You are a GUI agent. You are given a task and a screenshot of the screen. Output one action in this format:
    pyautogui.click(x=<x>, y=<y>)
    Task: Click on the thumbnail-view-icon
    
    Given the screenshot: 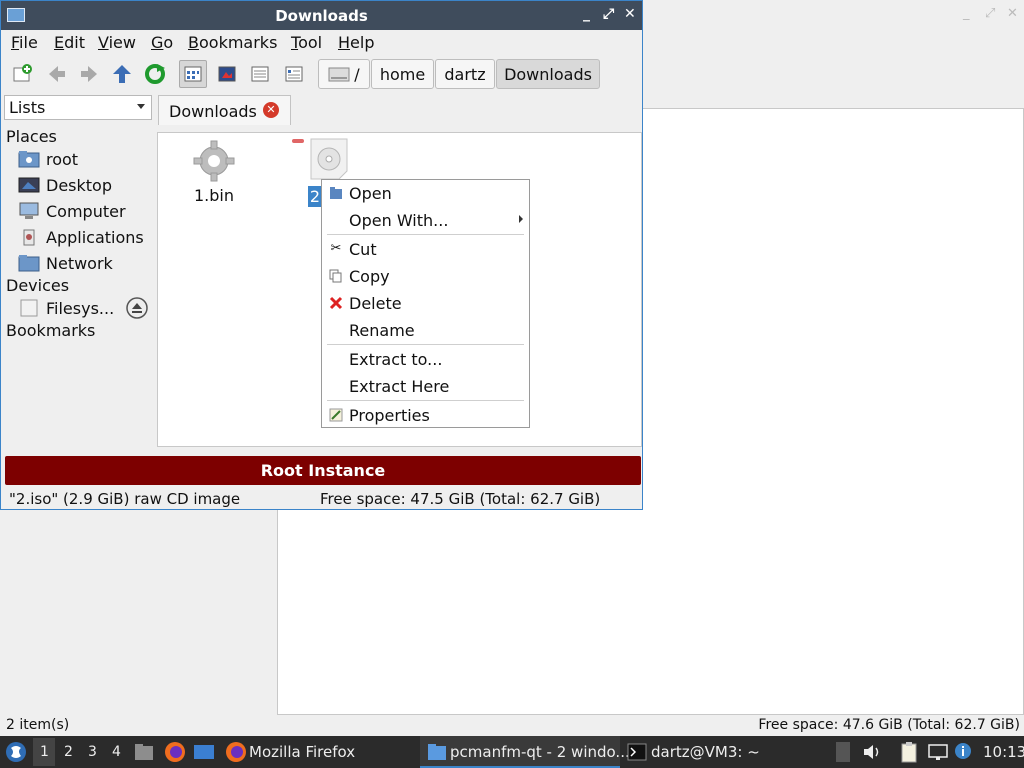 What is the action you would take?
    pyautogui.click(x=227, y=74)
    